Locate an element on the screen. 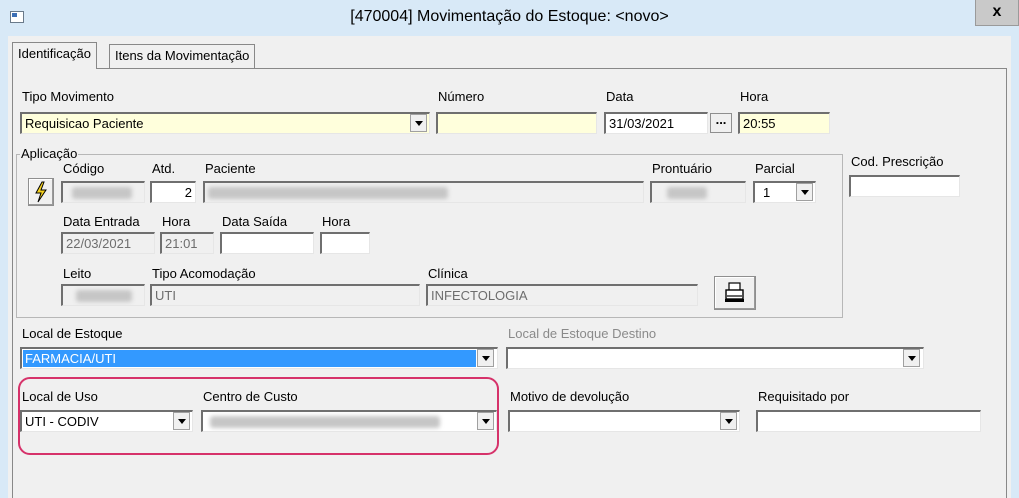 Image resolution: width=1019 pixels, height=498 pixels. close-button: x is located at coordinates (997, 13).